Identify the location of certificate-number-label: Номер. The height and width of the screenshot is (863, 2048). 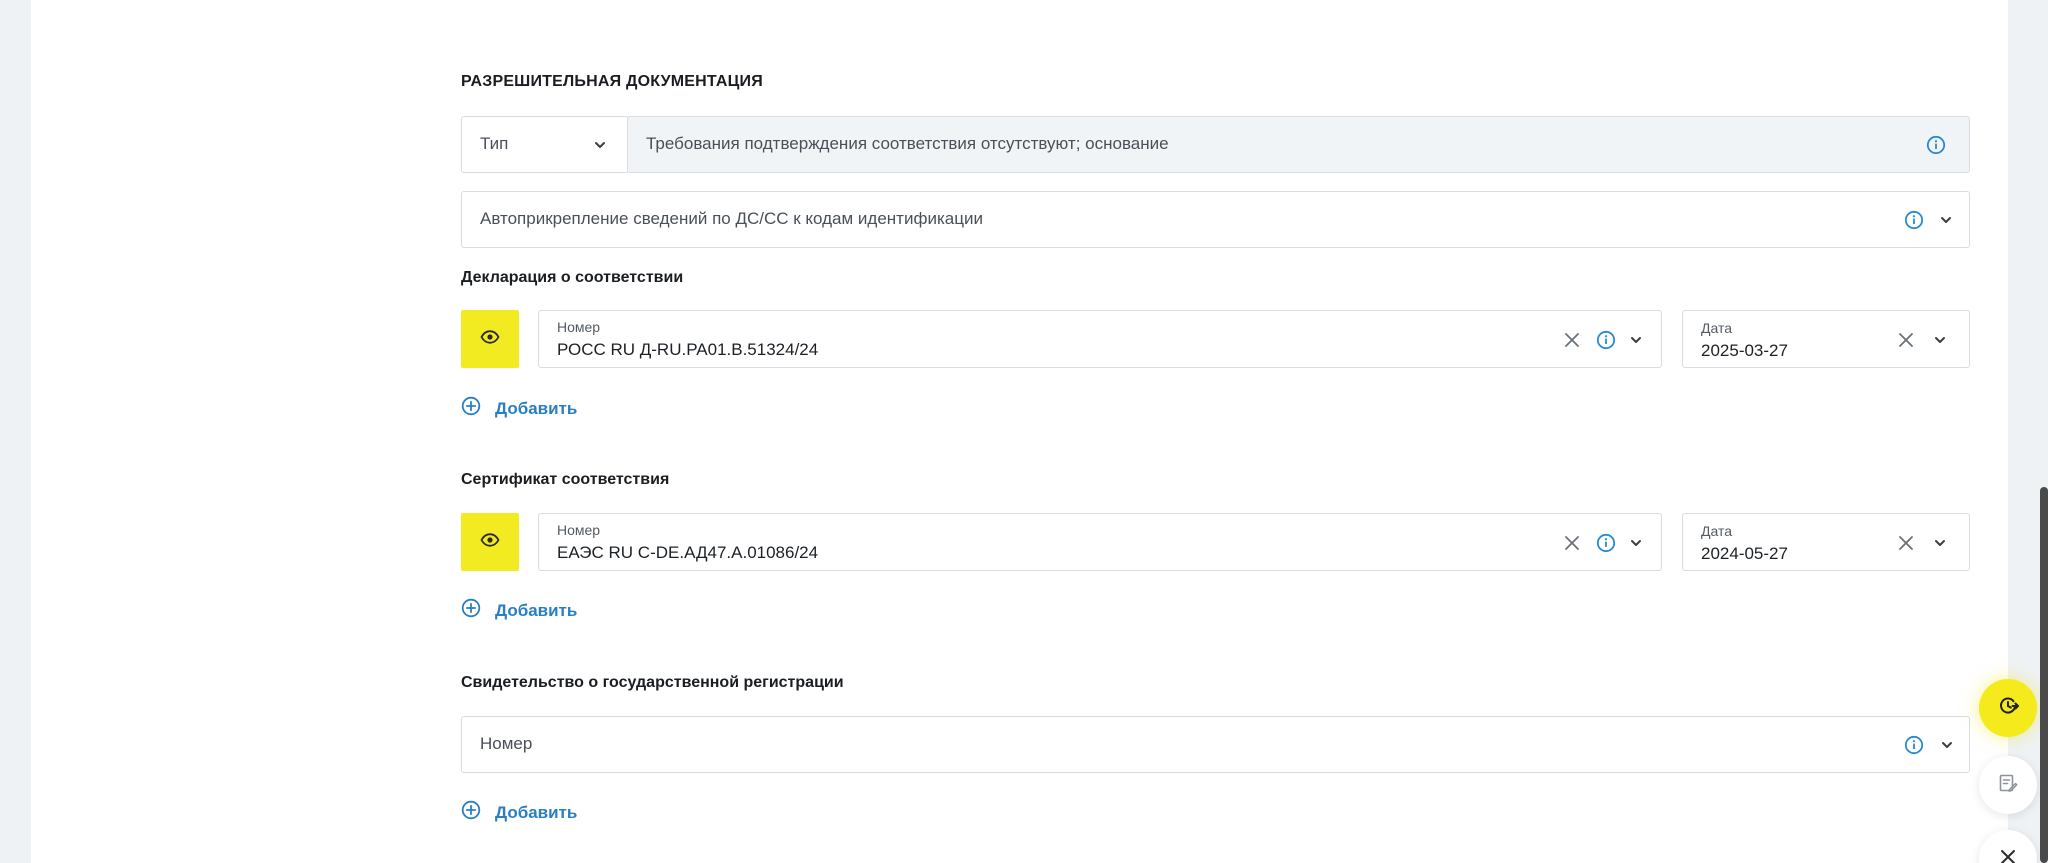
(579, 530).